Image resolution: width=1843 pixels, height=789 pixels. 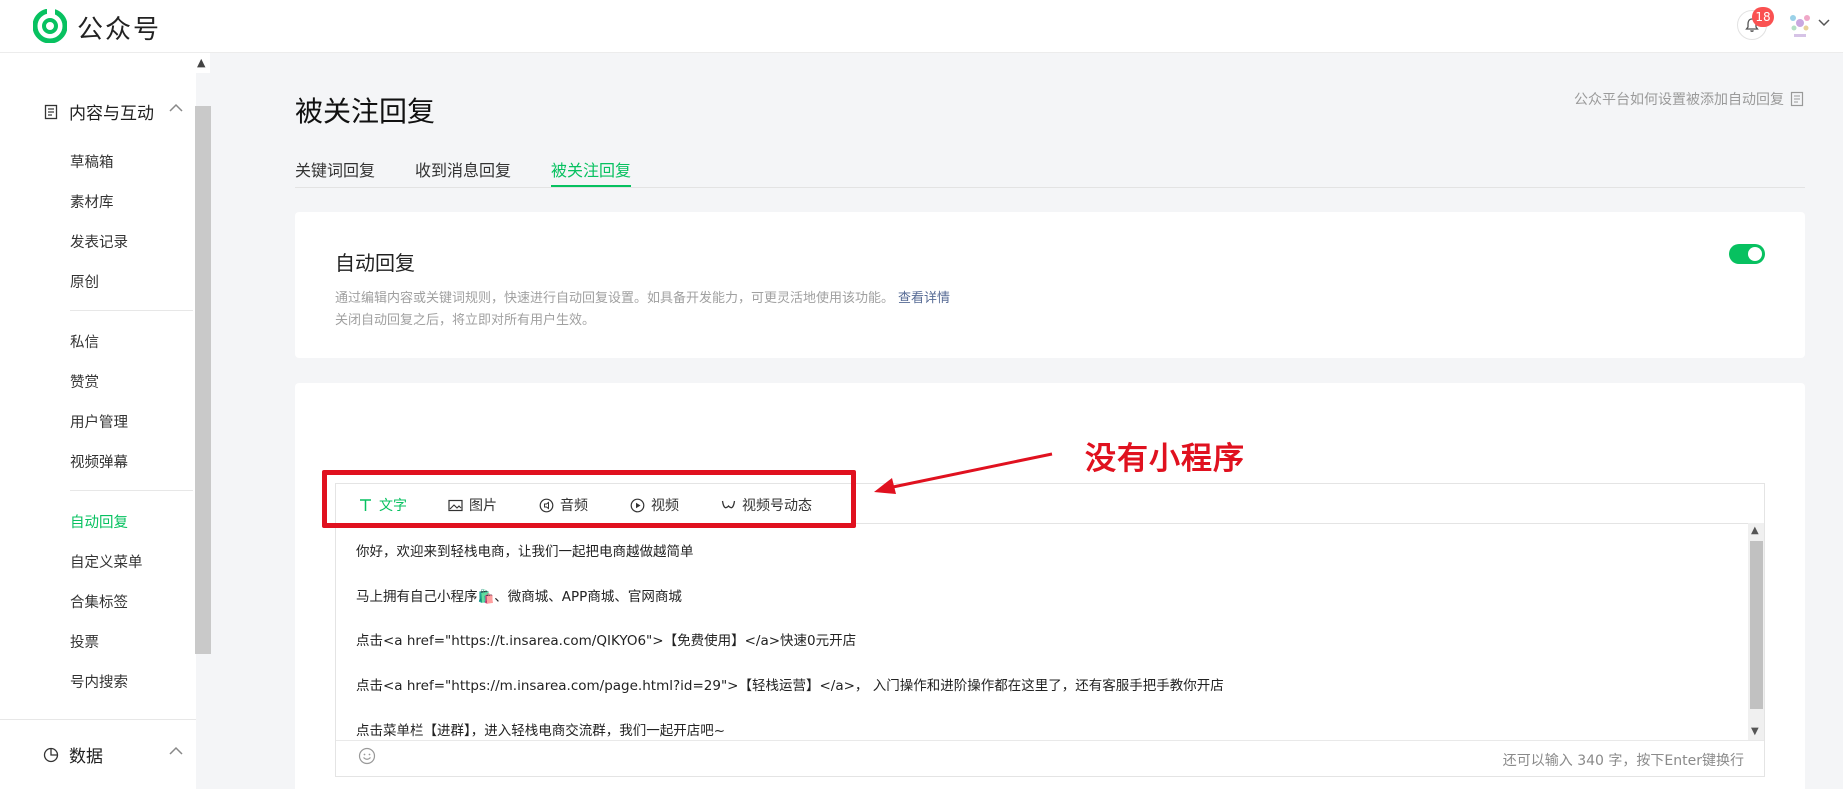 What do you see at coordinates (375, 263) in the screenshot?
I see `auto-reply-title: 自动回复` at bounding box center [375, 263].